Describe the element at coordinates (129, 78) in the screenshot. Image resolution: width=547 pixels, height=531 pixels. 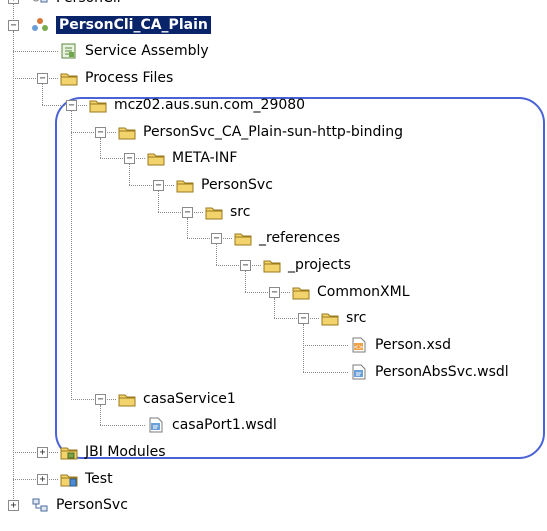
I see `tree-node-label: Process Files` at that location.